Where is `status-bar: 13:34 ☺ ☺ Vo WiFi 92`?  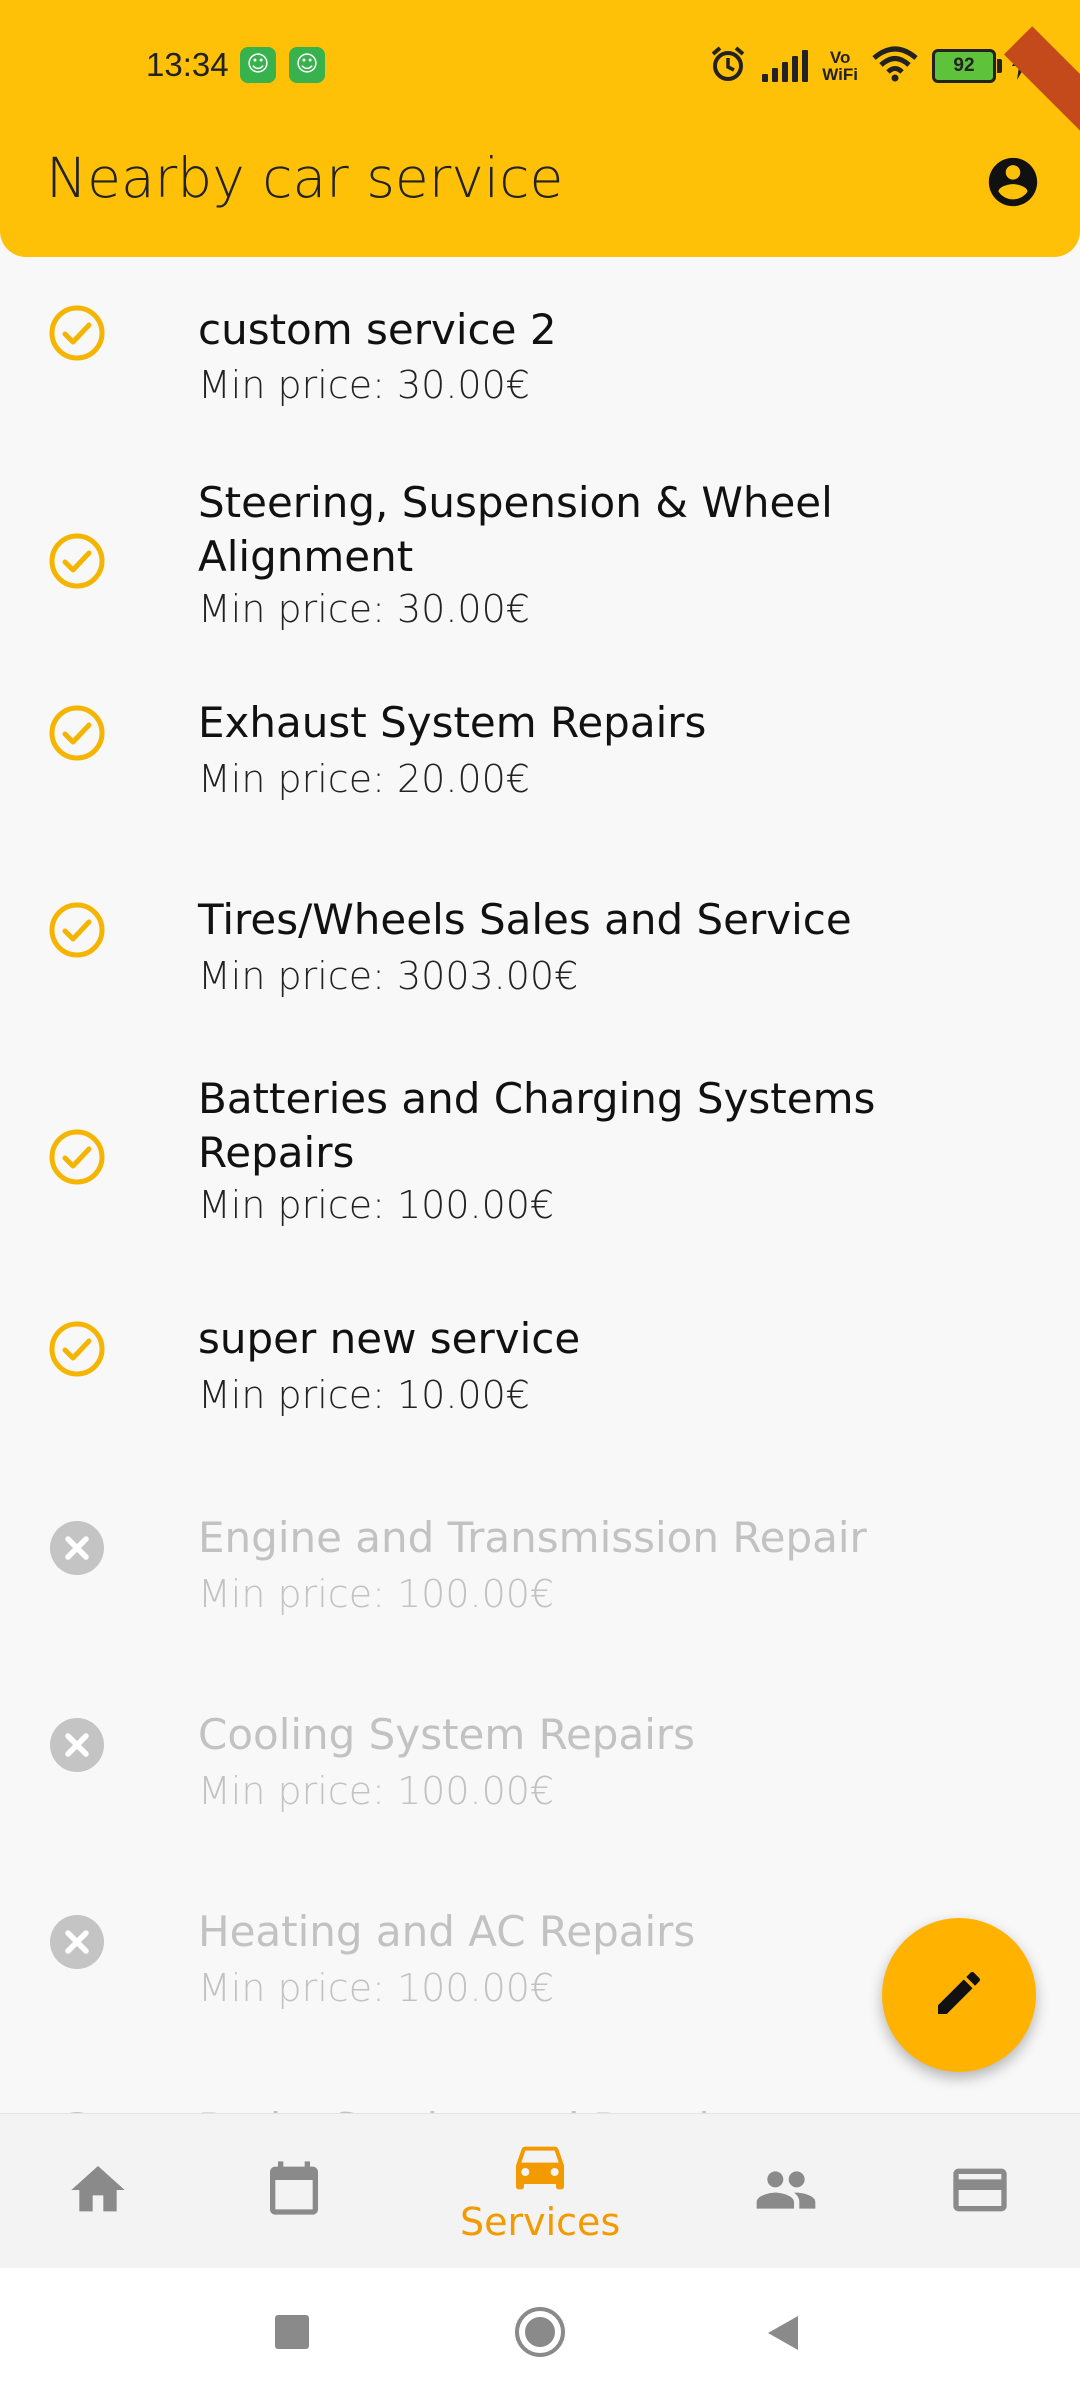
status-bar: 13:34 ☺ ☺ Vo WiFi 92 is located at coordinates (540, 67).